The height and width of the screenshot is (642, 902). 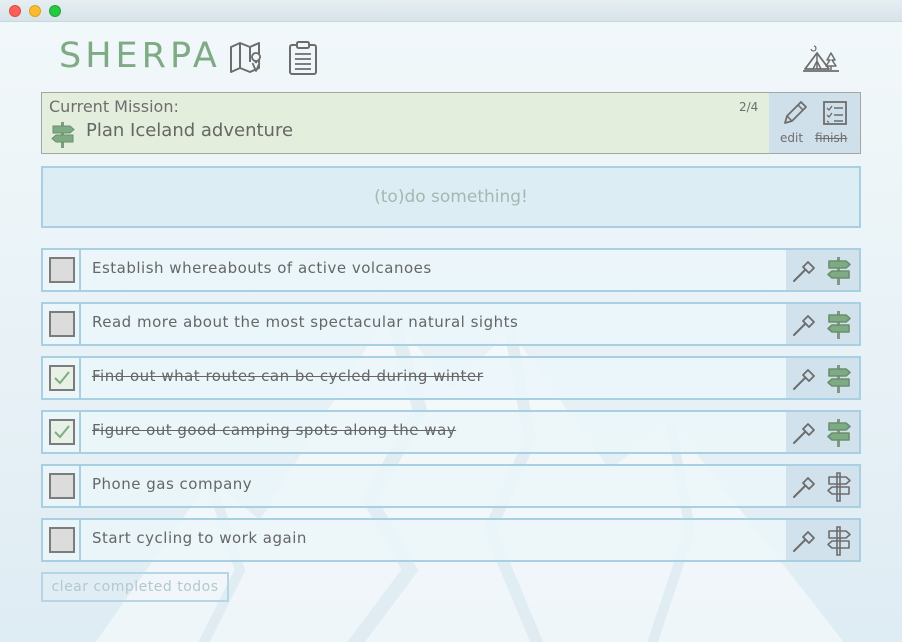 I want to click on finish-mission-button: finish, so click(x=831, y=138).